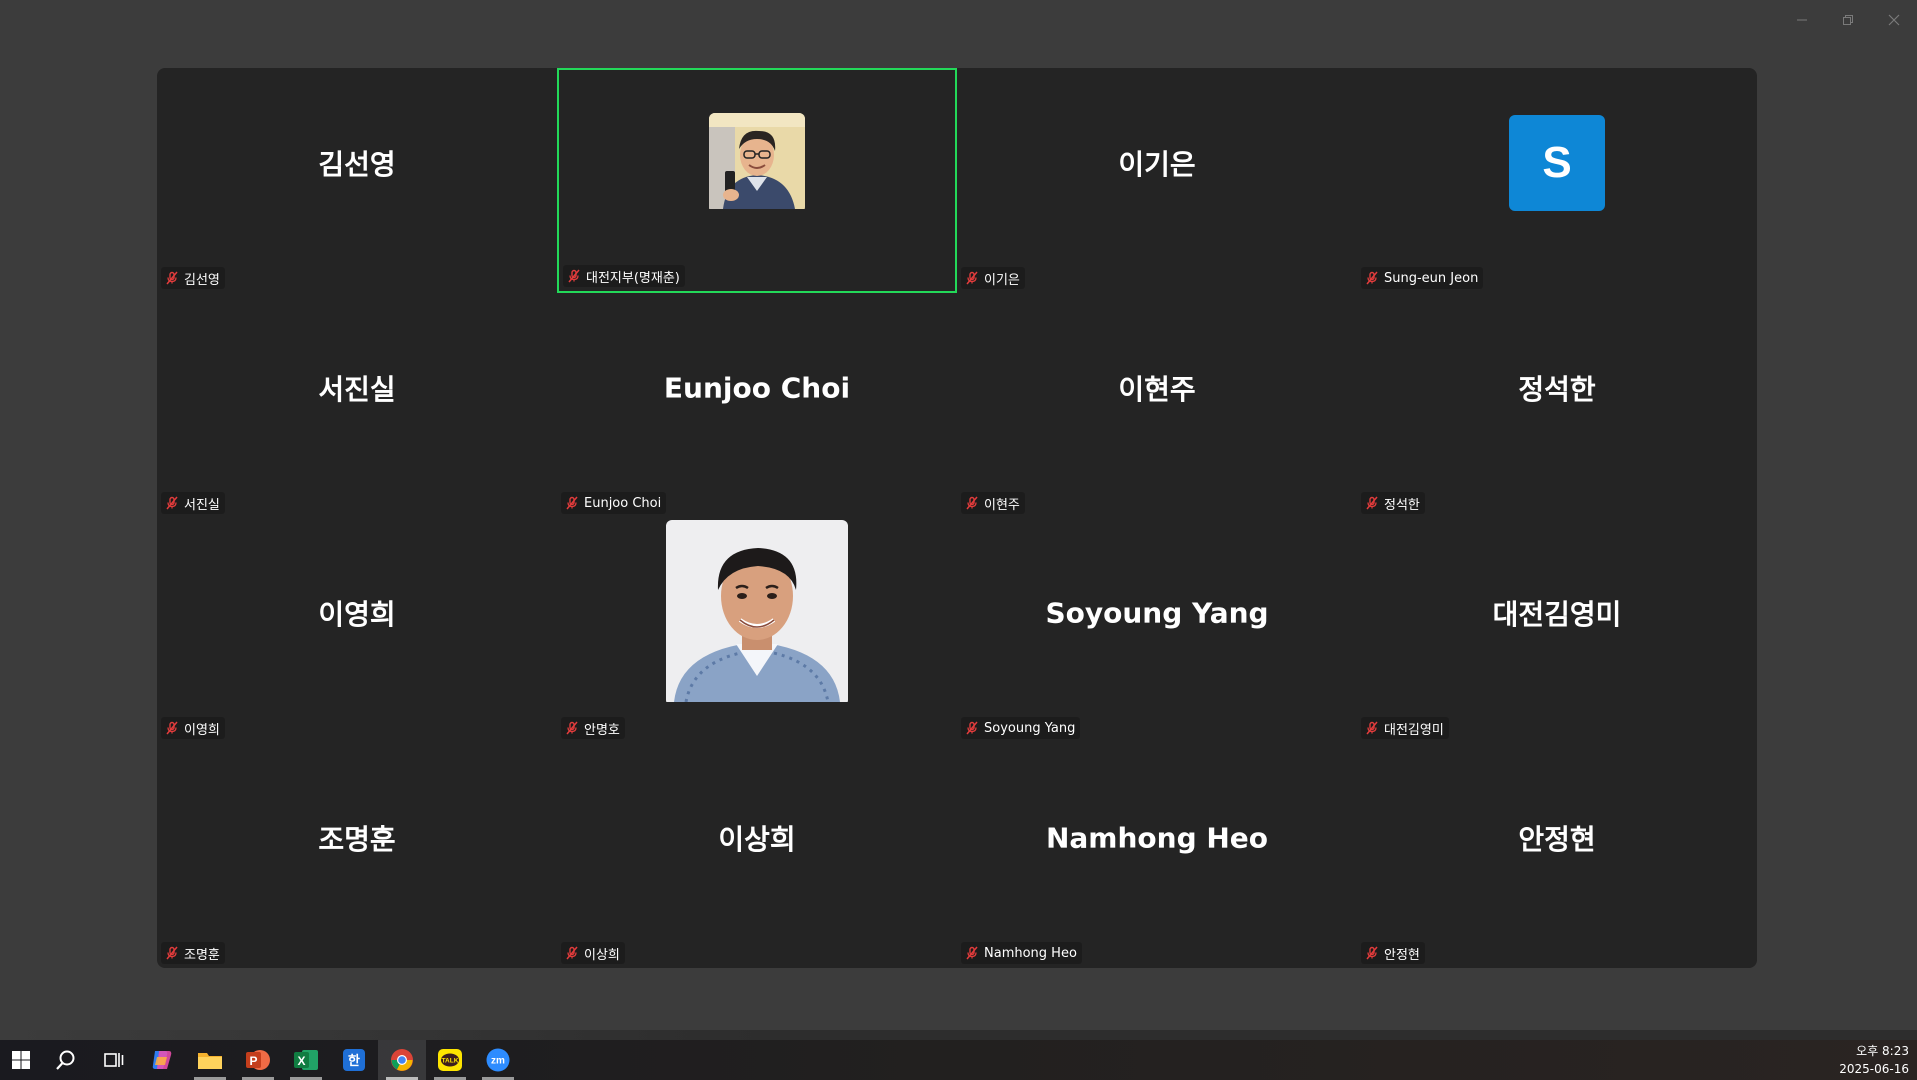 Image resolution: width=1917 pixels, height=1080 pixels. I want to click on minimize-icon, so click(1802, 20).